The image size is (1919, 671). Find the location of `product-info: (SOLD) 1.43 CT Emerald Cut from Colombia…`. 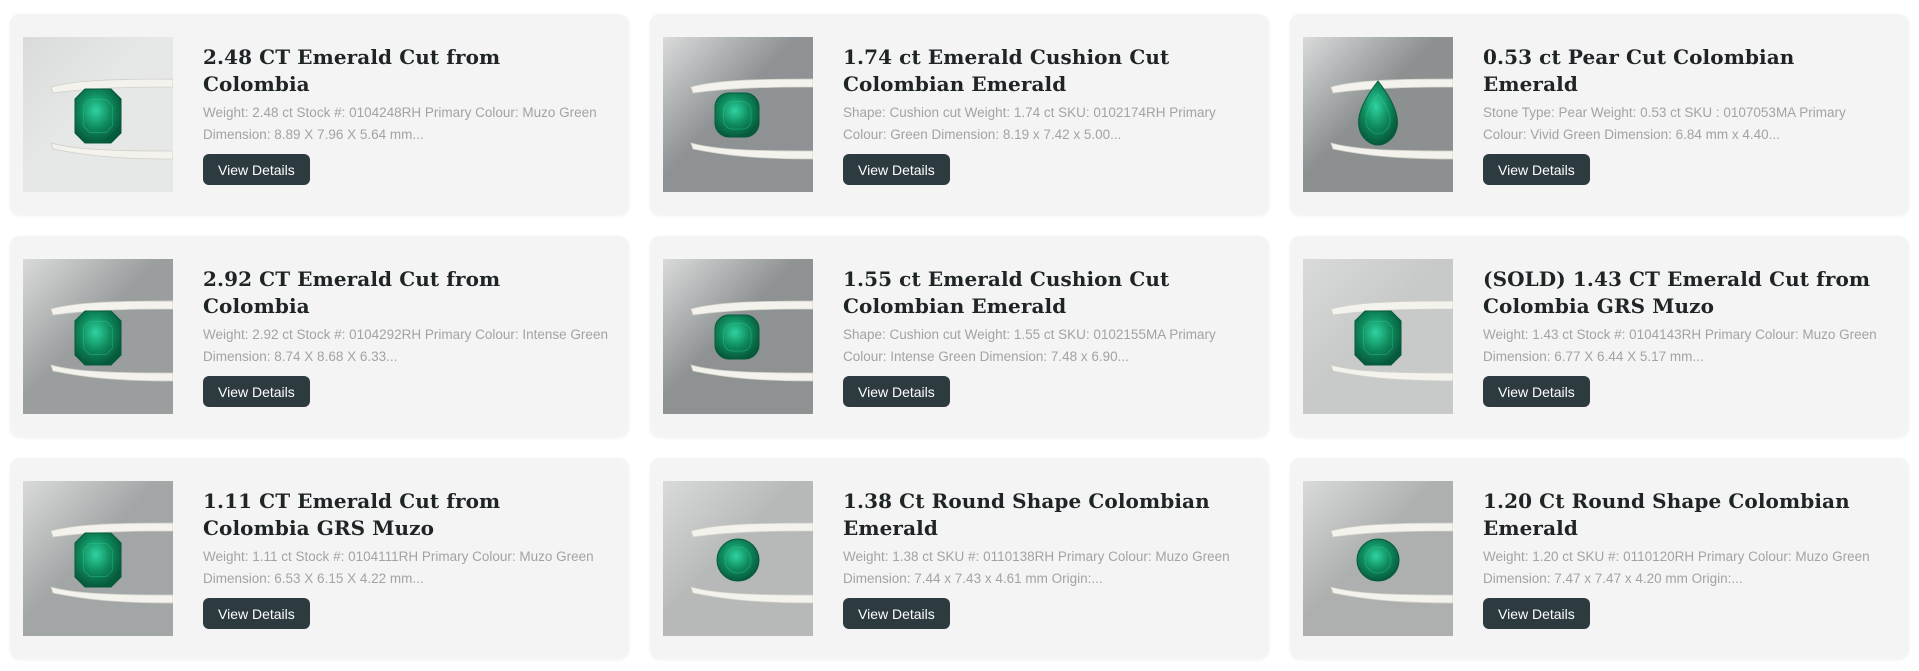

product-info: (SOLD) 1.43 CT Emerald Cut from Colombia… is located at coordinates (1687, 336).